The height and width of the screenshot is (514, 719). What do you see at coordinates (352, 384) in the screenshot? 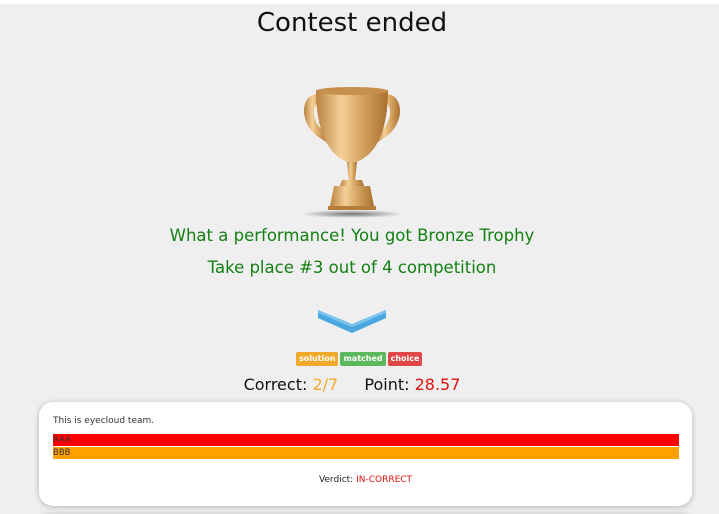
I see `score-summary: Correct: 2/7 Point: 28.57` at bounding box center [352, 384].